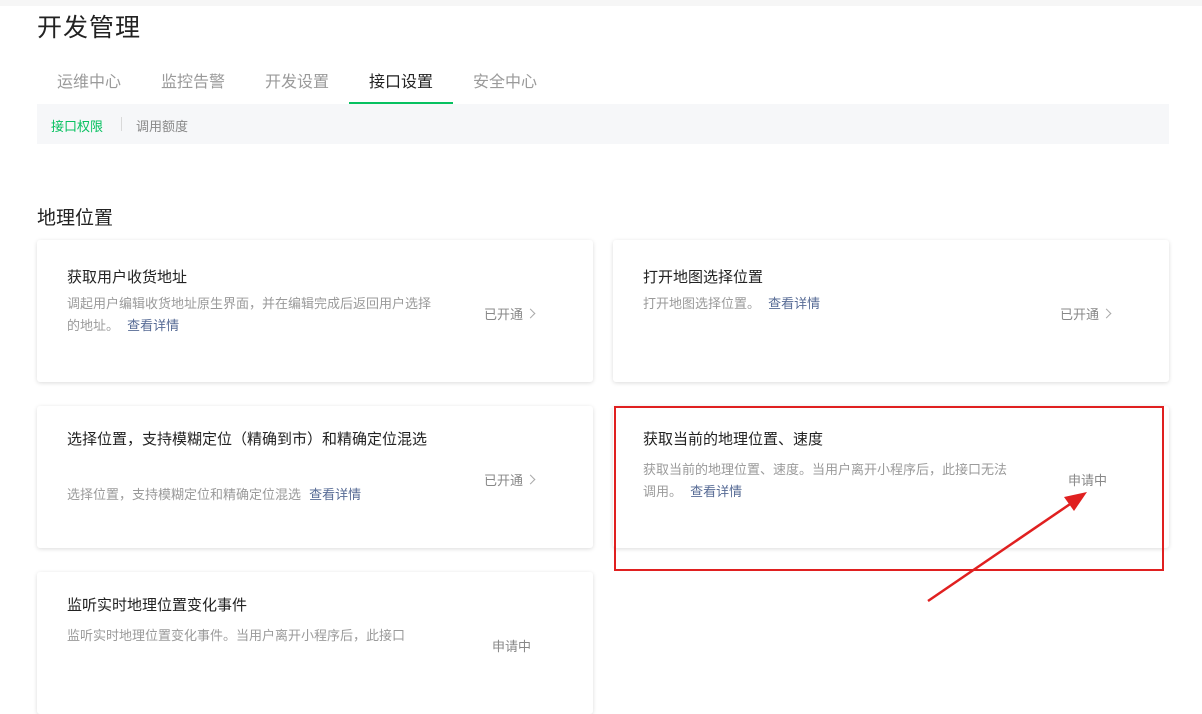  I want to click on annotation-arrow-head, so click(1075, 501).